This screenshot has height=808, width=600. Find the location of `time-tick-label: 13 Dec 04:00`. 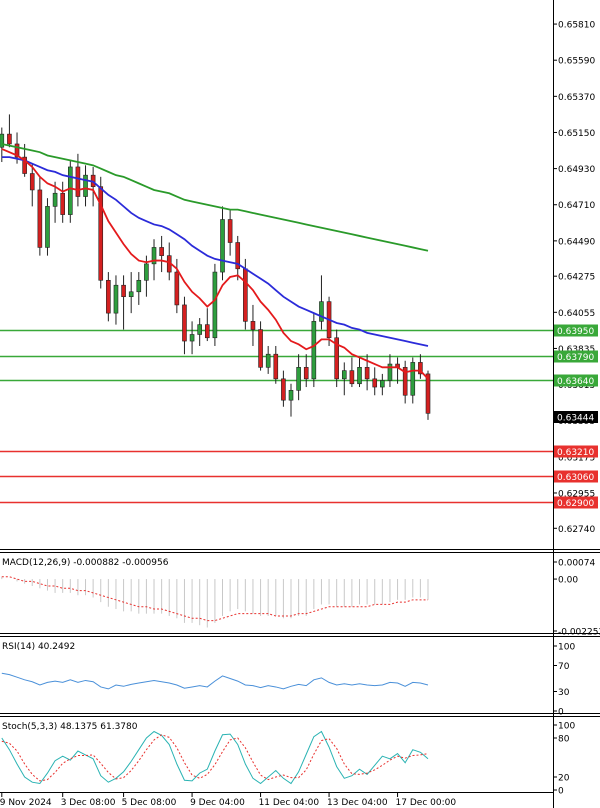

time-tick-label: 13 Dec 04:00 is located at coordinates (357, 803).